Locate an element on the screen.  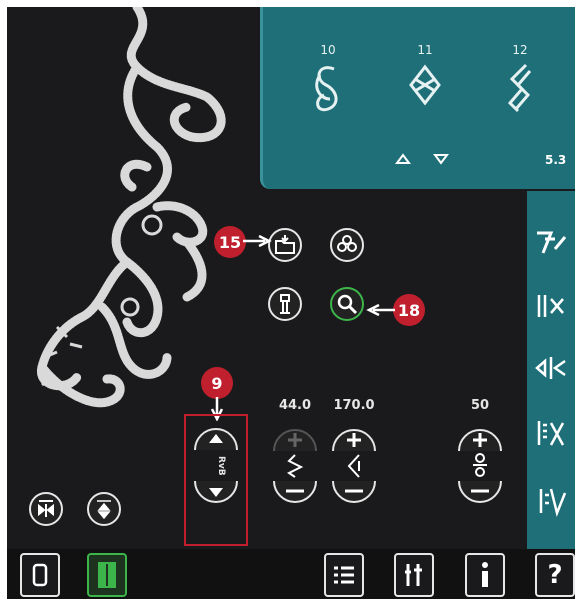
stitch-width-value: 44.0 is located at coordinates (295, 405).